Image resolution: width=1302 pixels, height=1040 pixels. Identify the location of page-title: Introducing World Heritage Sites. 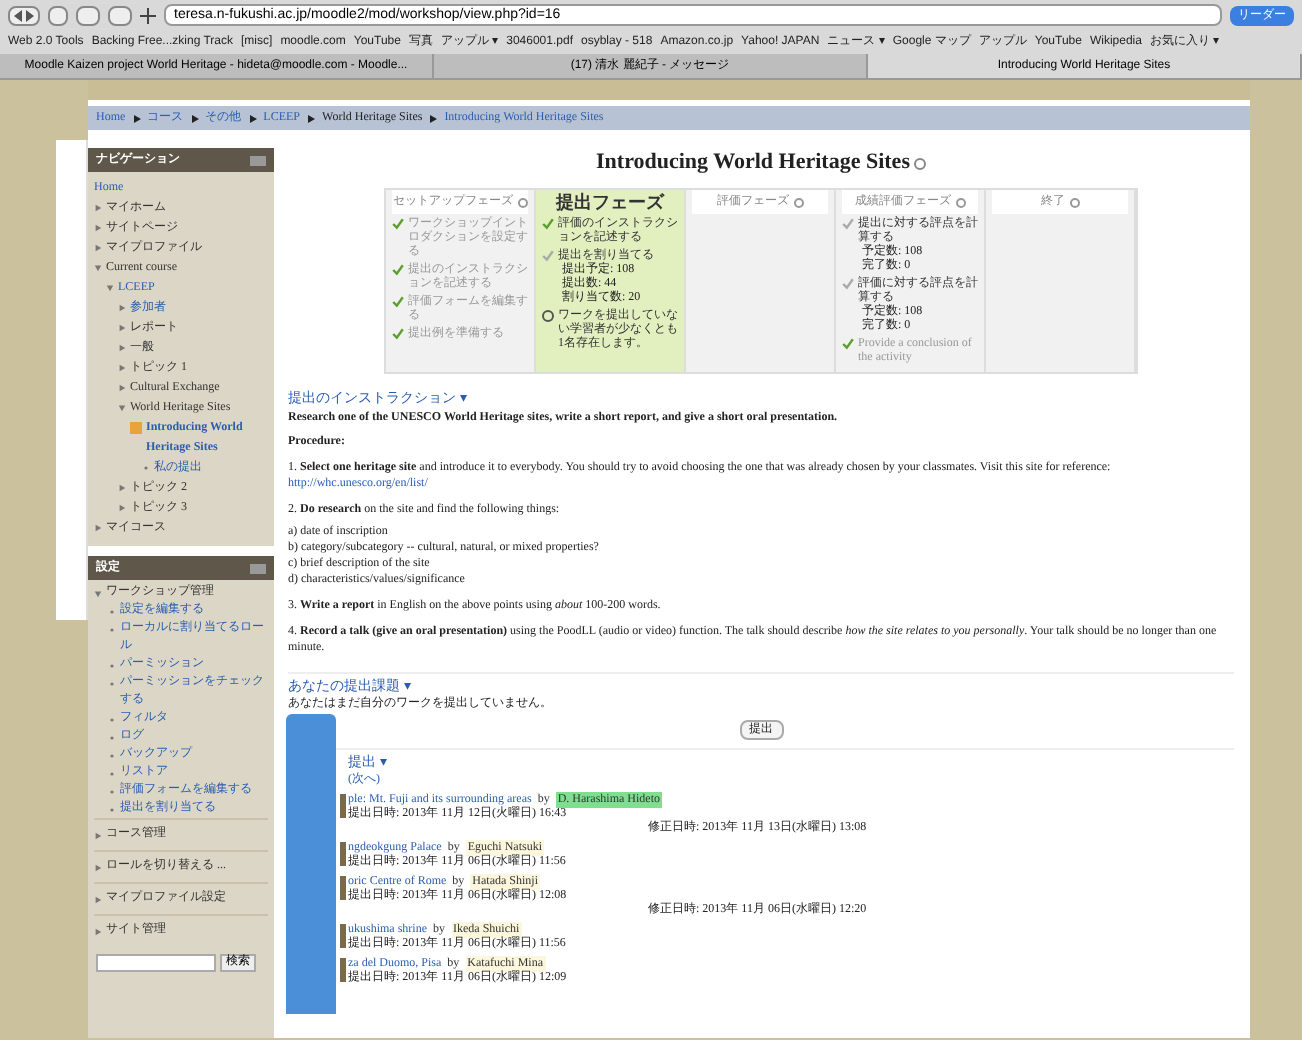
(753, 162).